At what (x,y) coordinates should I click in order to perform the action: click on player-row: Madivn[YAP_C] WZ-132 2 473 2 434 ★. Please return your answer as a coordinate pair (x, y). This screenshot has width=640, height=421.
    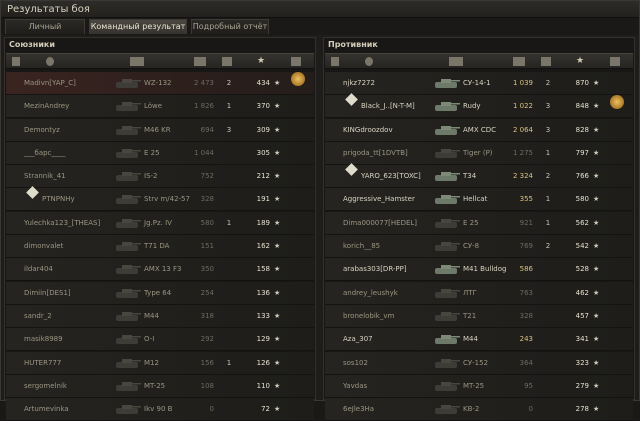
    Looking at the image, I should click on (160, 83).